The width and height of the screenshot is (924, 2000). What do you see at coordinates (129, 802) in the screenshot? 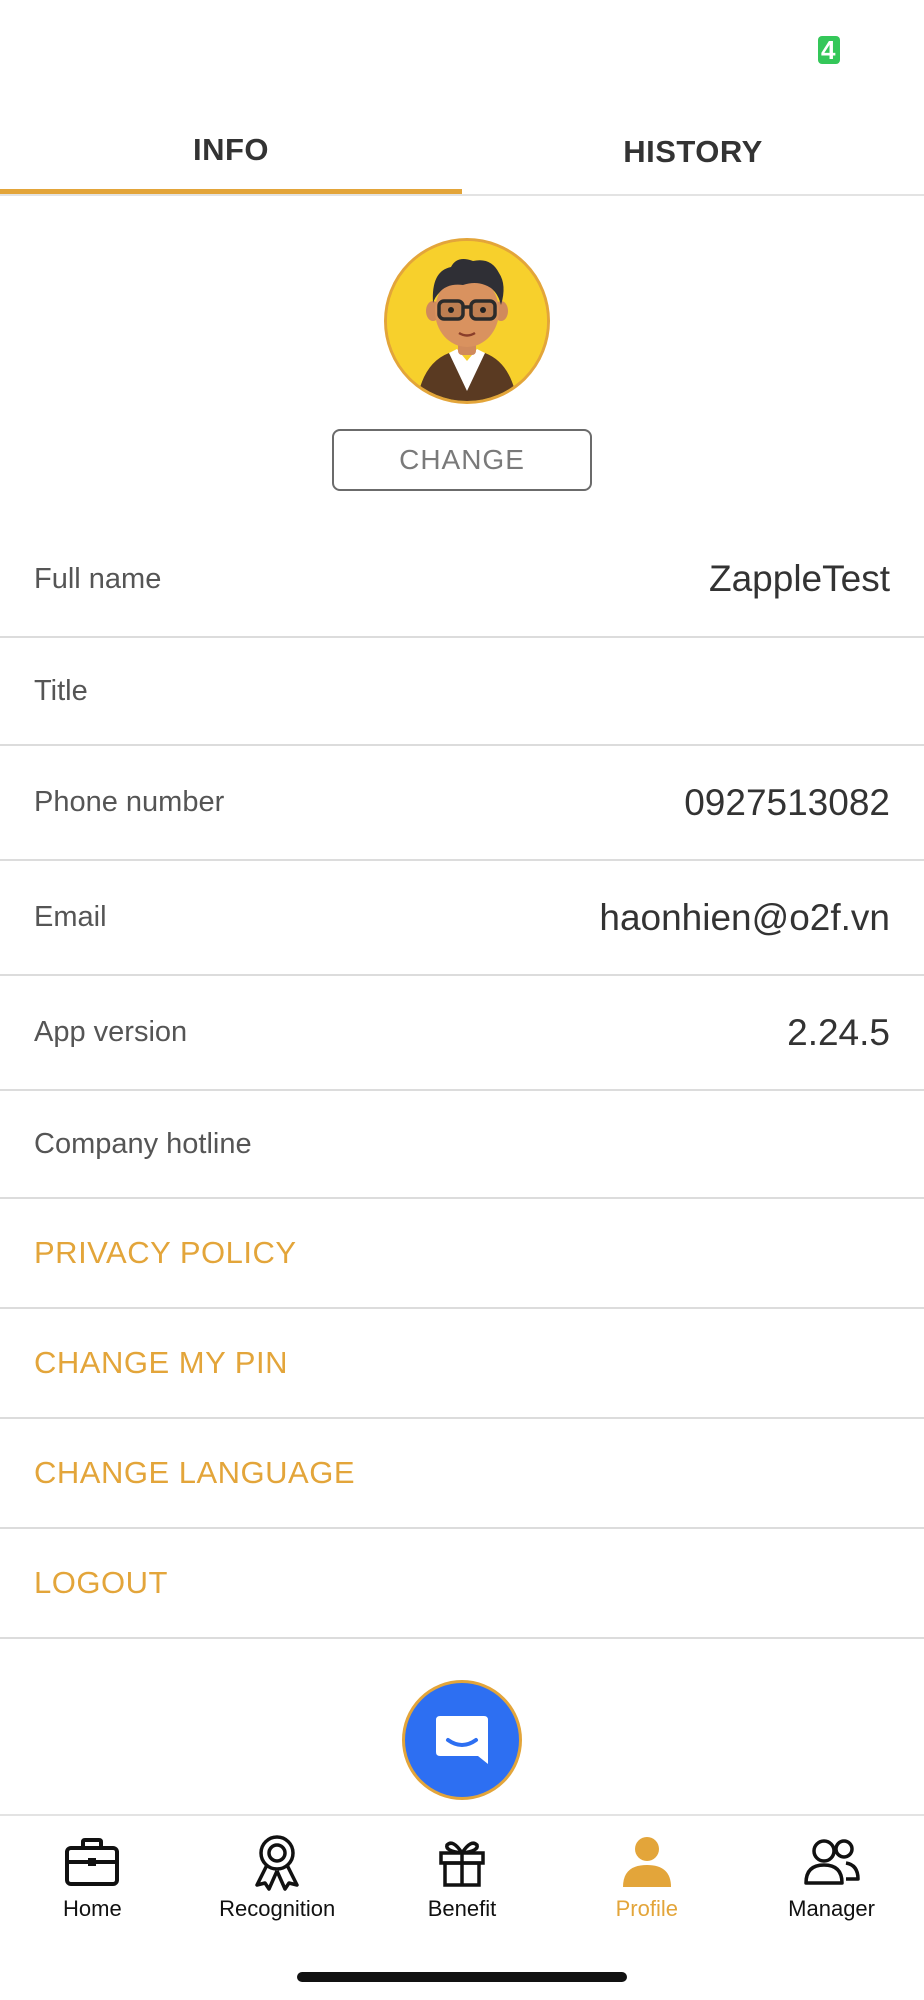
I see `phone-label: Phone number` at bounding box center [129, 802].